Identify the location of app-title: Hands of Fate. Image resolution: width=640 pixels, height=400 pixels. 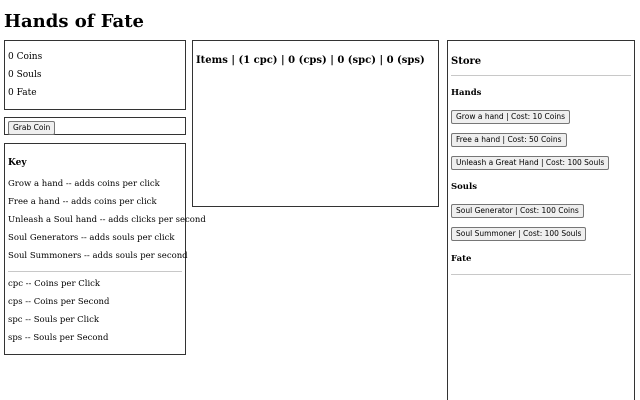
(74, 21).